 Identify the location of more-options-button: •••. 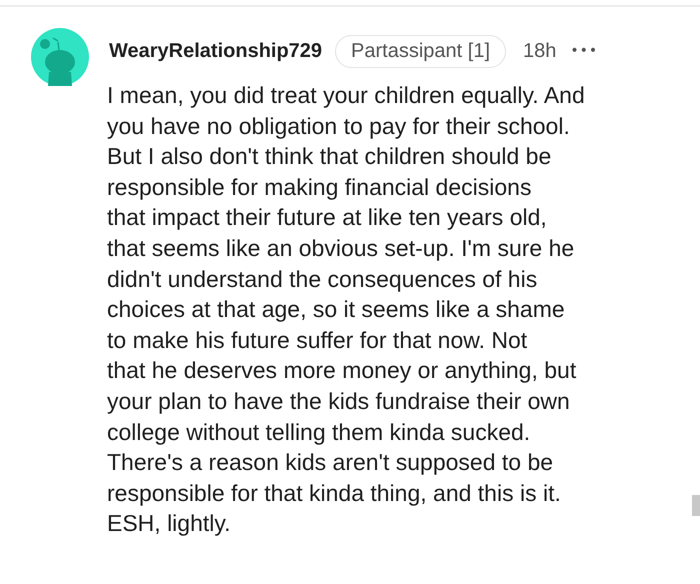
(584, 51).